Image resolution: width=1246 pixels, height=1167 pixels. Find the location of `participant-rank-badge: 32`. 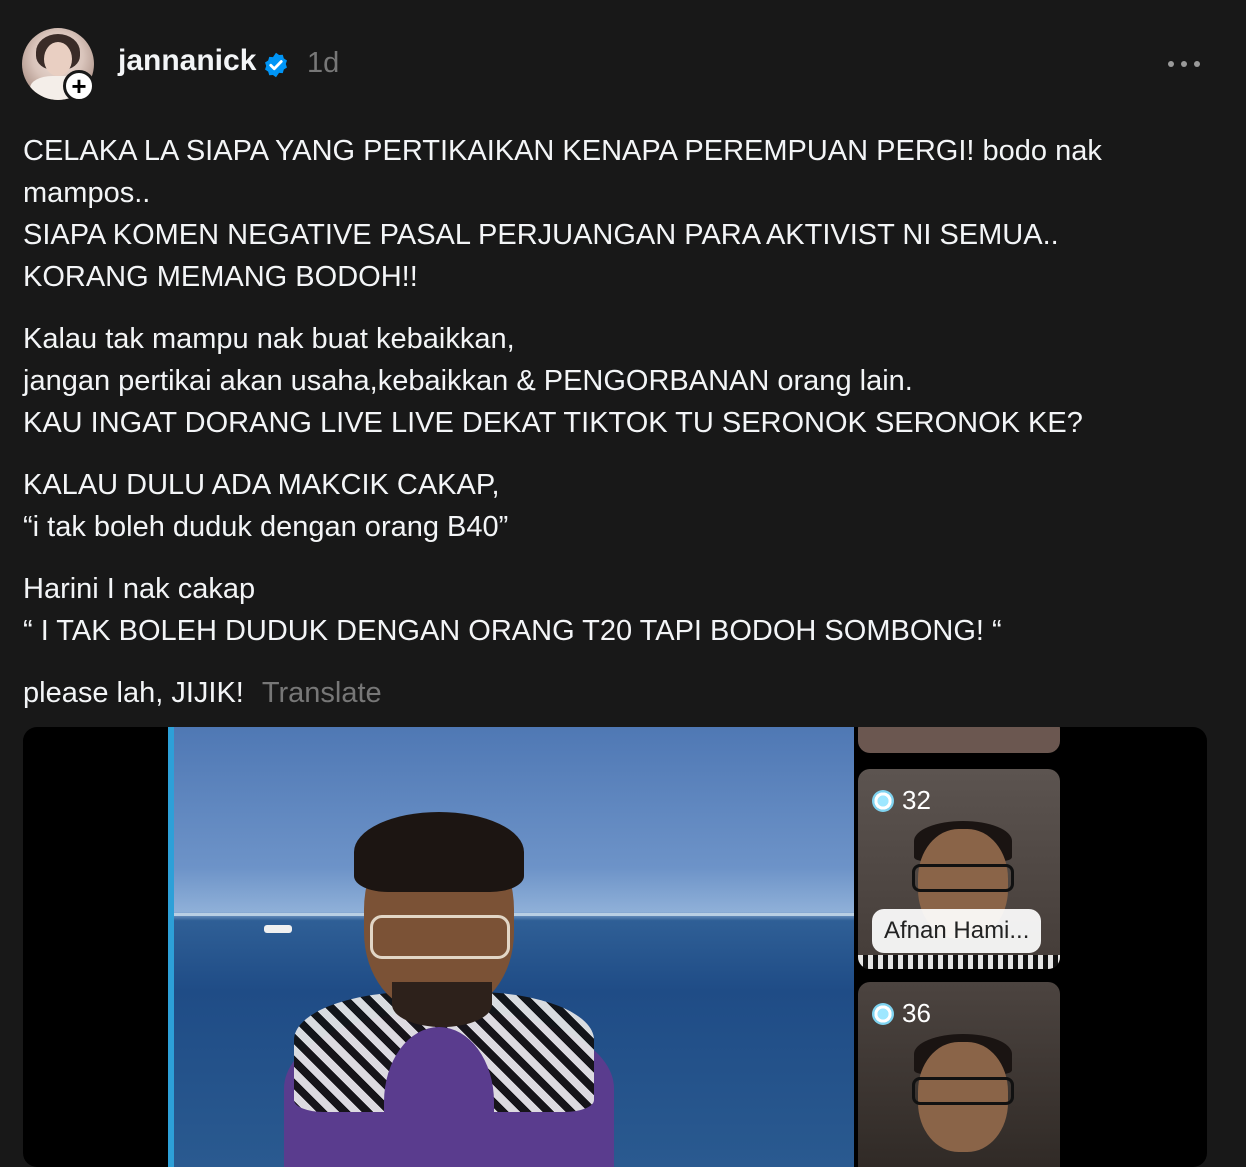

participant-rank-badge: 32 is located at coordinates (901, 800).